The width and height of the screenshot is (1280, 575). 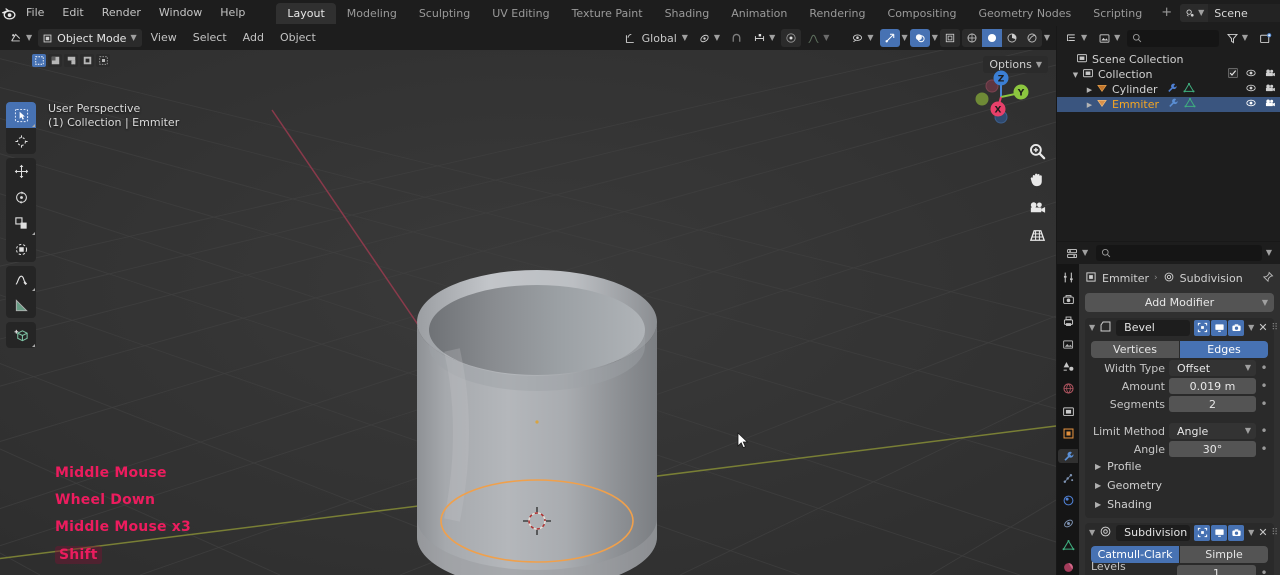 What do you see at coordinates (1262, 327) in the screenshot?
I see `remove-modifier-icon: ✕` at bounding box center [1262, 327].